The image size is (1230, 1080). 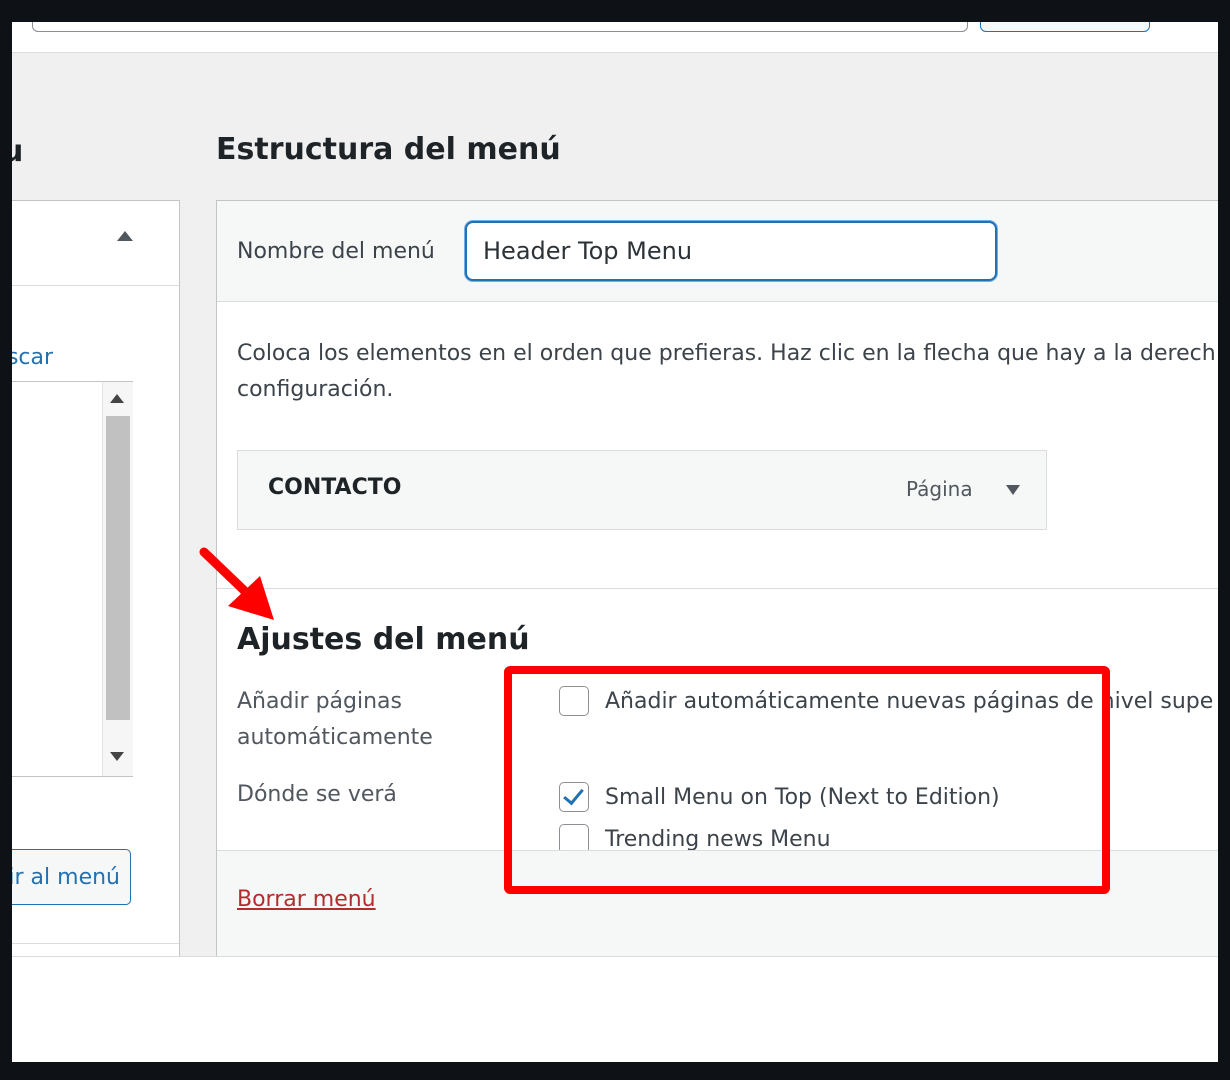 What do you see at coordinates (72, 579) in the screenshot?
I see `items-list` at bounding box center [72, 579].